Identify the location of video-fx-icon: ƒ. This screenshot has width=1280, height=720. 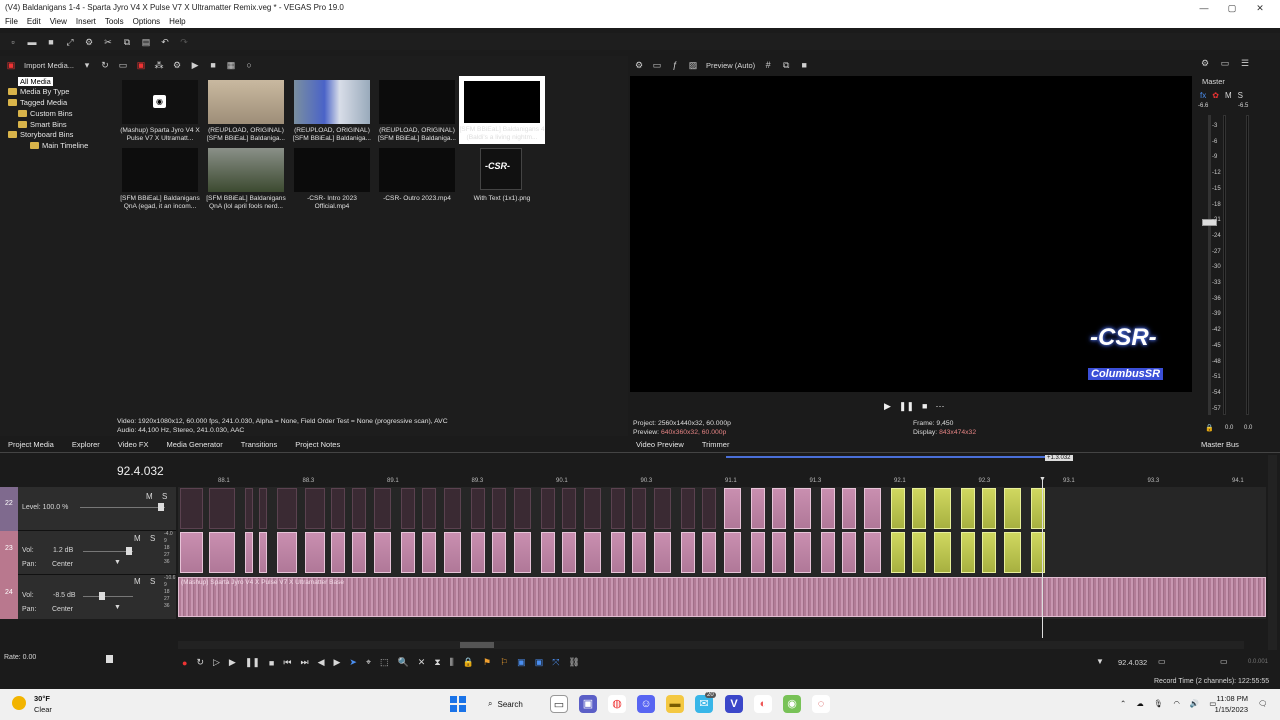
(675, 65).